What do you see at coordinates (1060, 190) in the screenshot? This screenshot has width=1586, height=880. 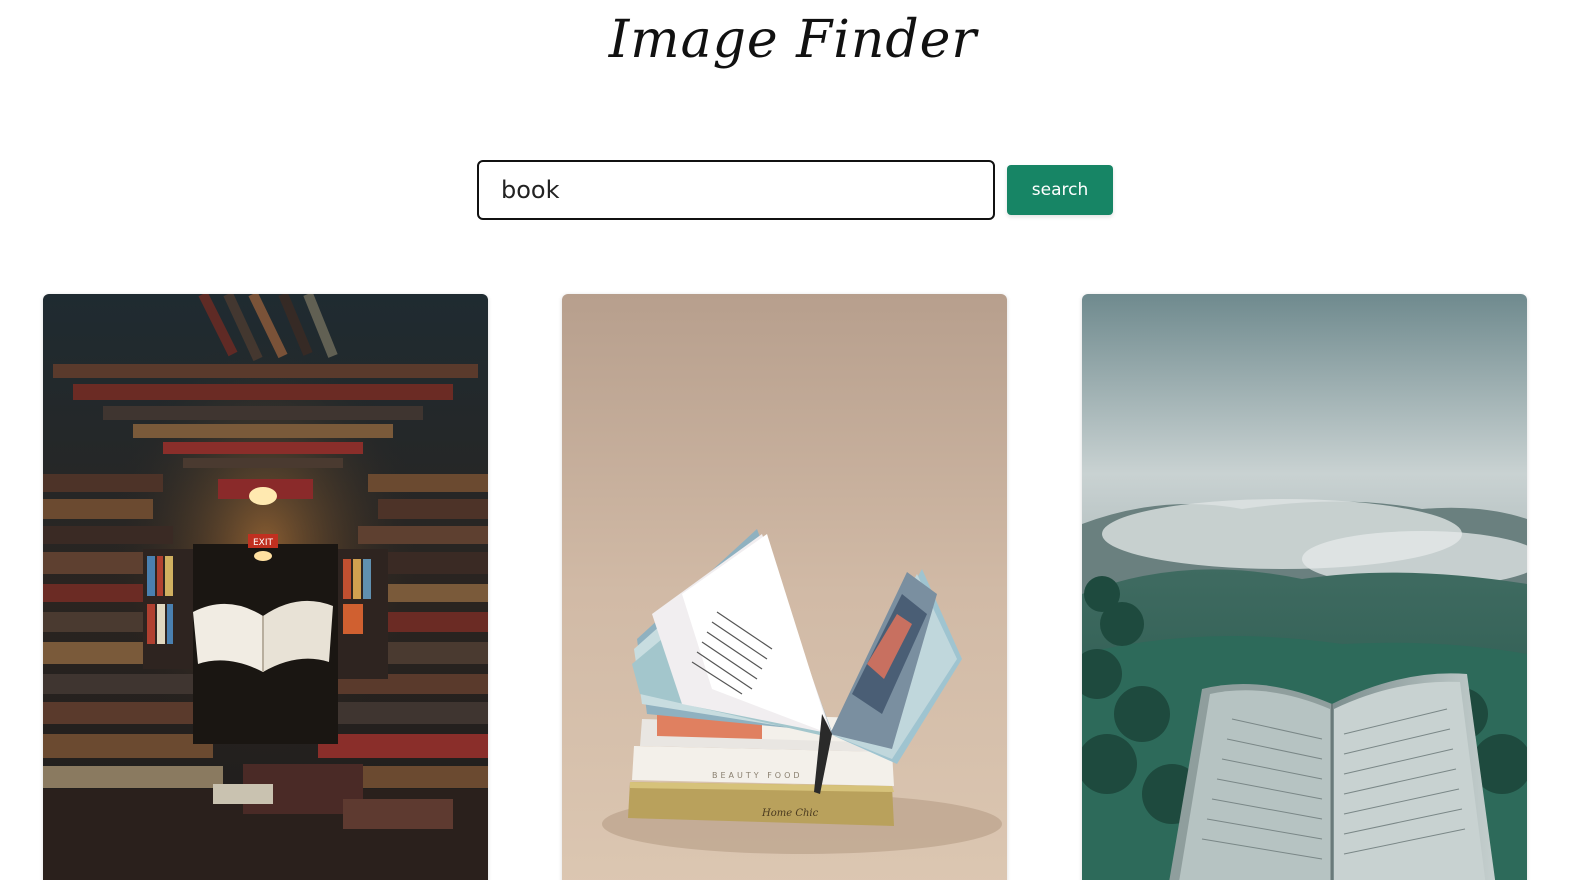 I see `search-button: search` at bounding box center [1060, 190].